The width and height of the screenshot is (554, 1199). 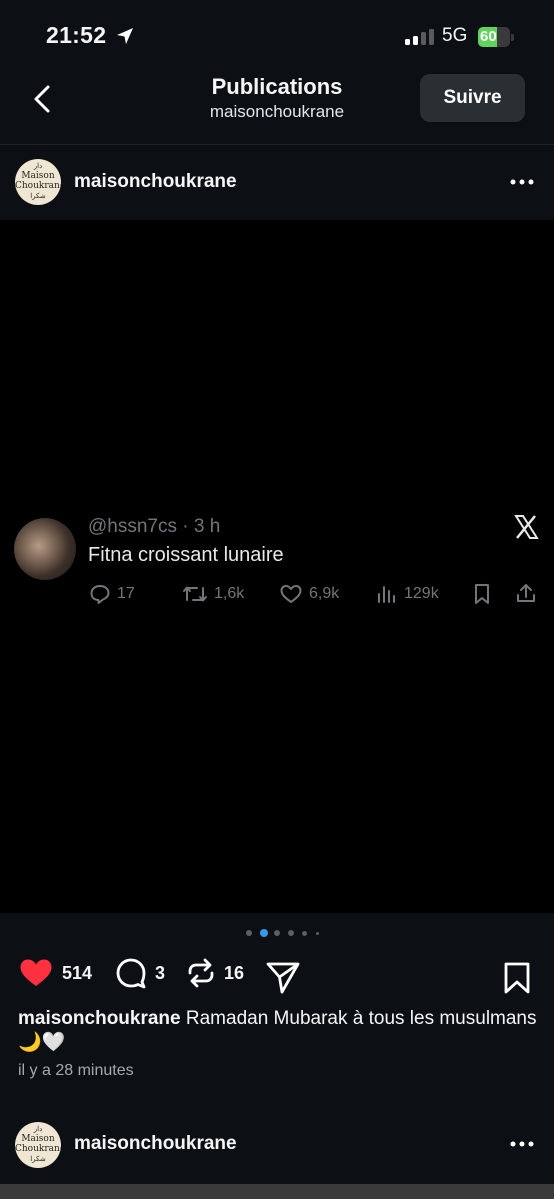 I want to click on reply-icon, so click(x=100, y=594).